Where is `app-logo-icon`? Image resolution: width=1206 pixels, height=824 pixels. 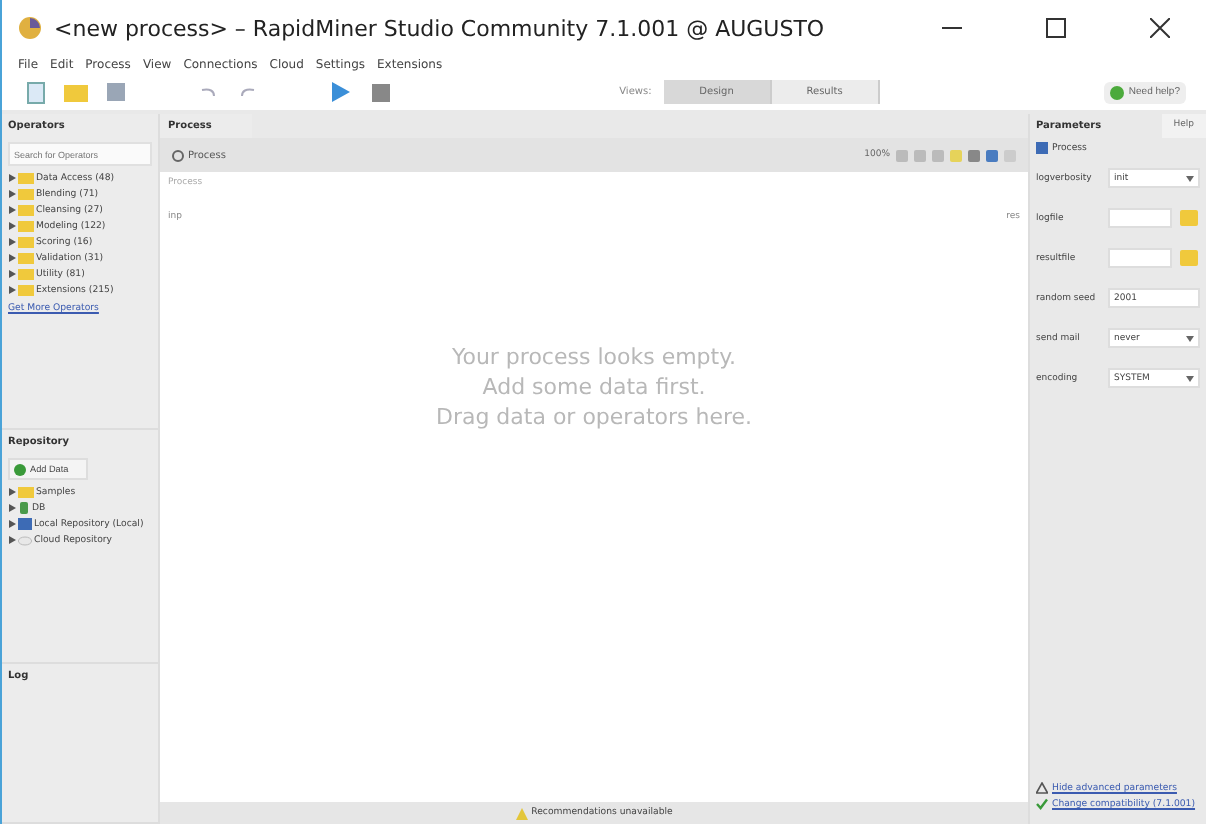 app-logo-icon is located at coordinates (30, 28).